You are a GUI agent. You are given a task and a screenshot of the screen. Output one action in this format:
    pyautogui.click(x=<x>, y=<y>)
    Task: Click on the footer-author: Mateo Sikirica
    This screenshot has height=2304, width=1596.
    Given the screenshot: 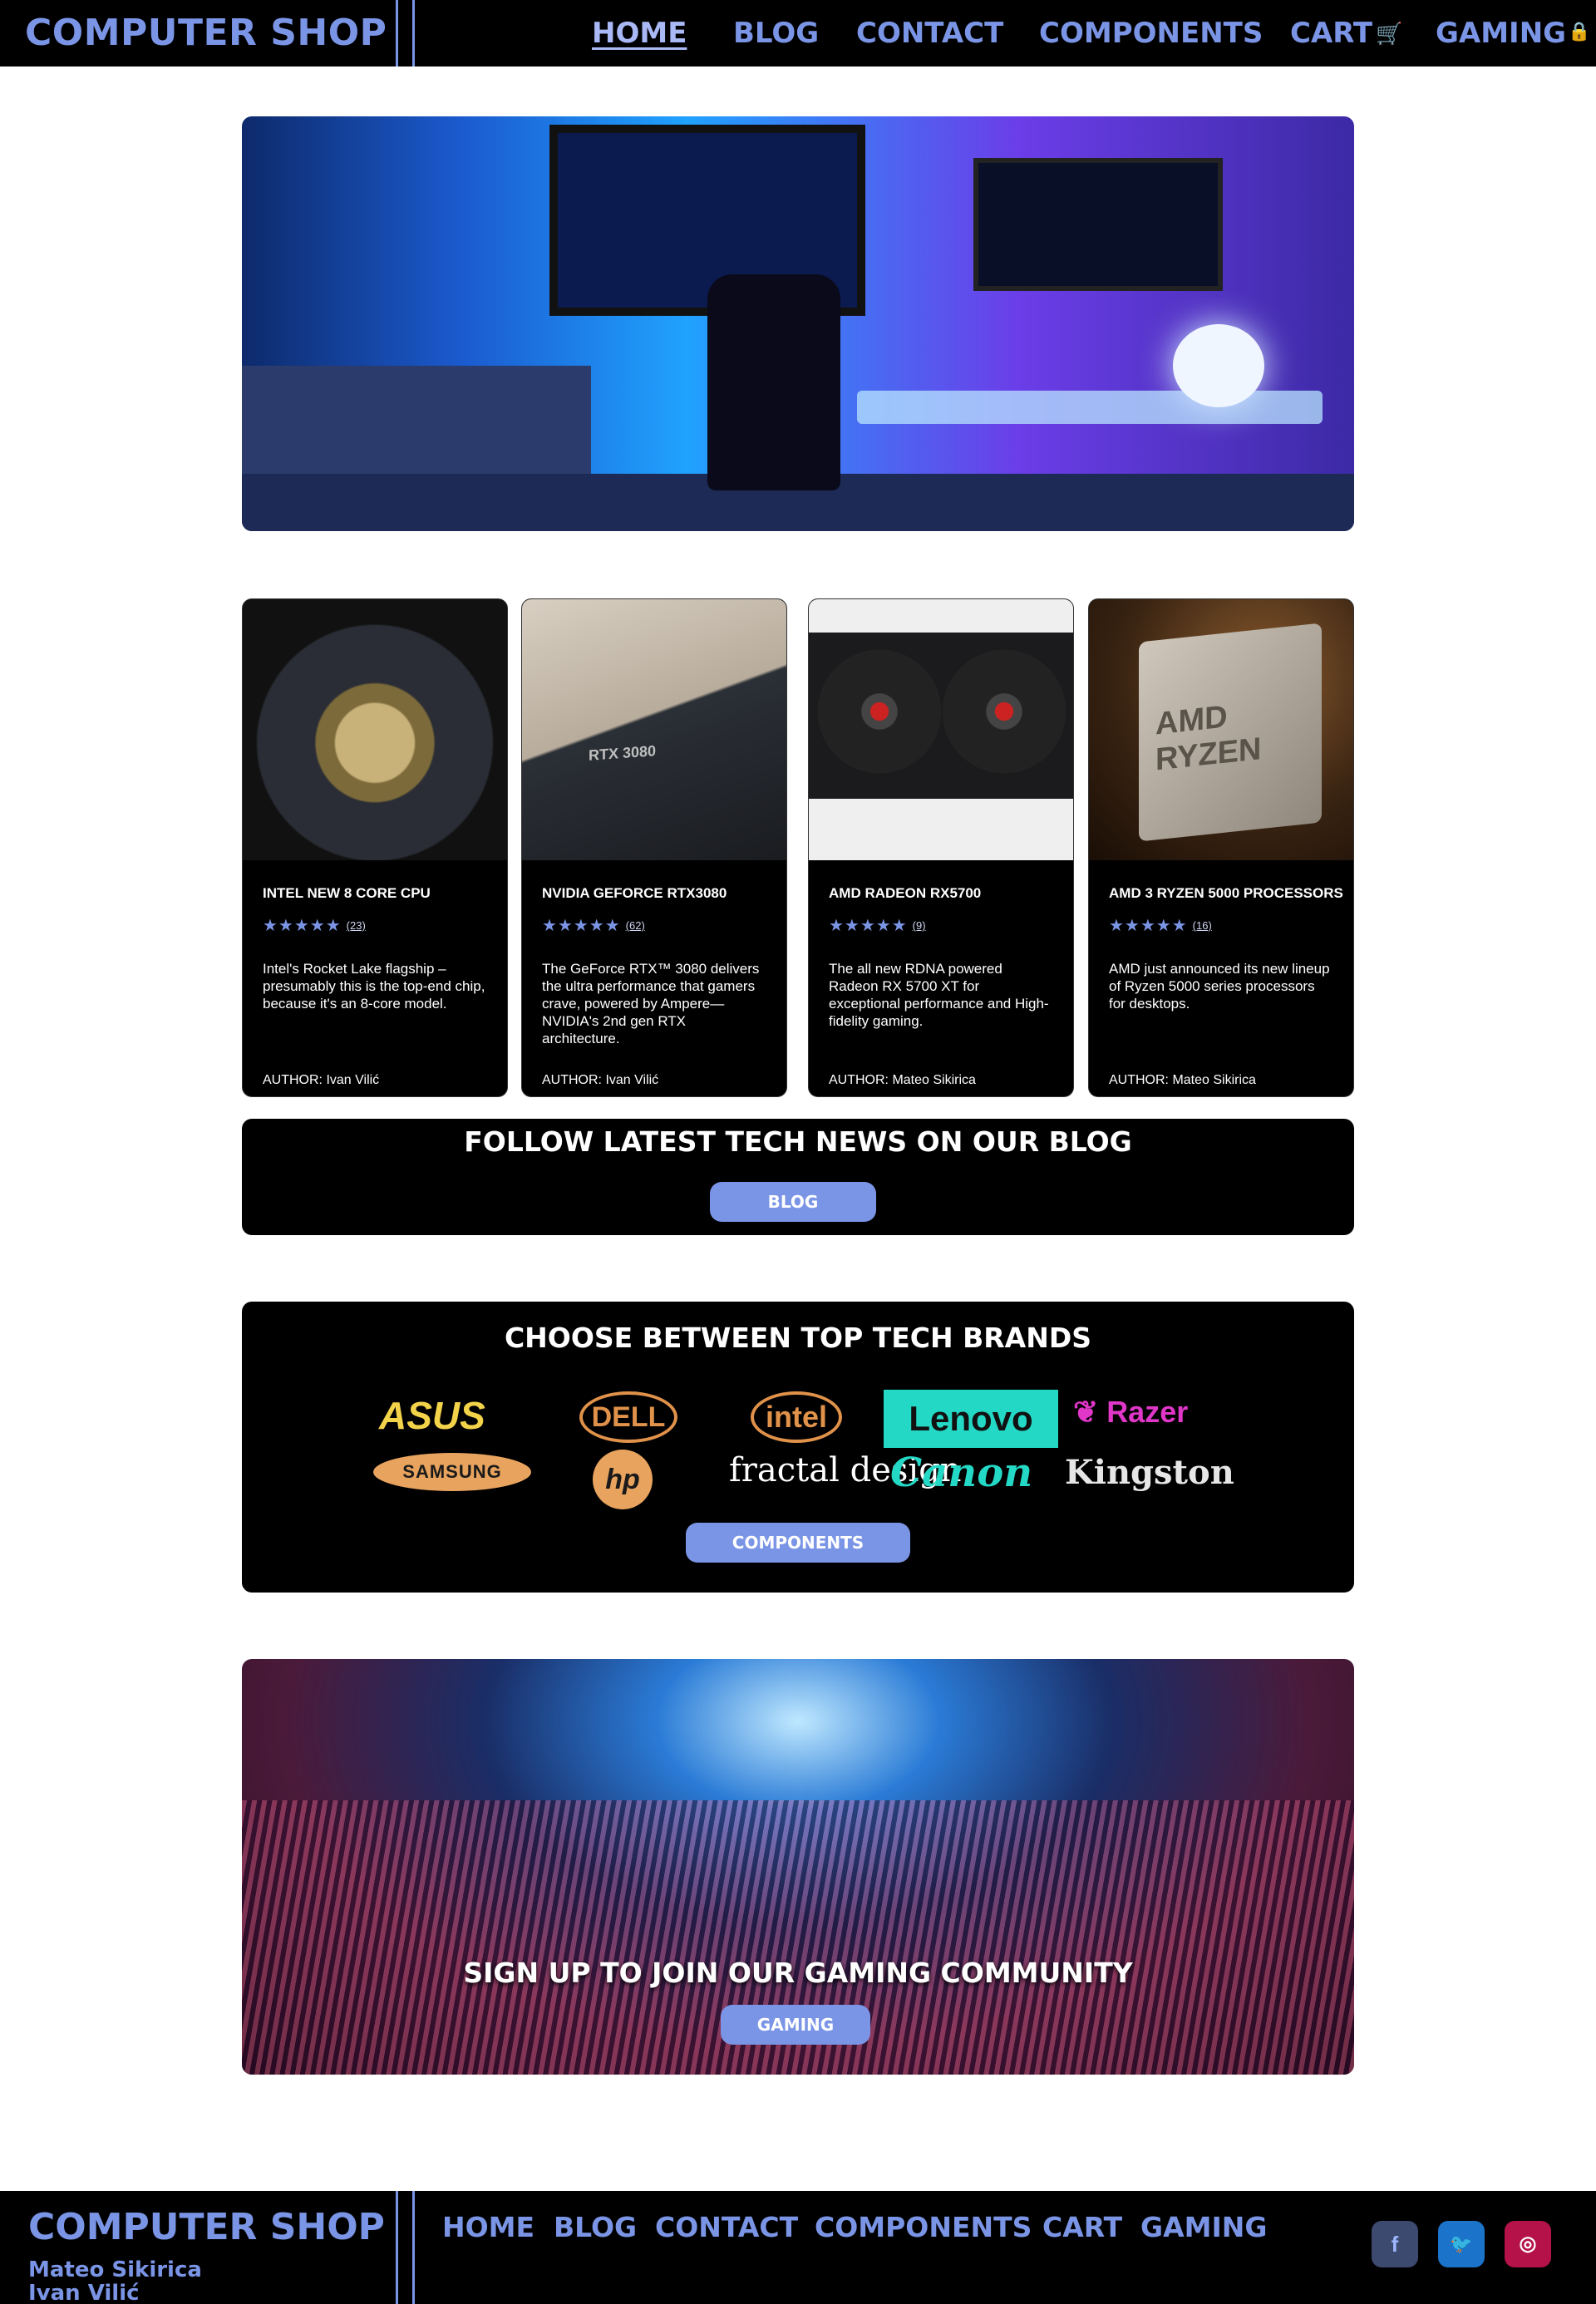 What is the action you would take?
    pyautogui.click(x=115, y=2269)
    